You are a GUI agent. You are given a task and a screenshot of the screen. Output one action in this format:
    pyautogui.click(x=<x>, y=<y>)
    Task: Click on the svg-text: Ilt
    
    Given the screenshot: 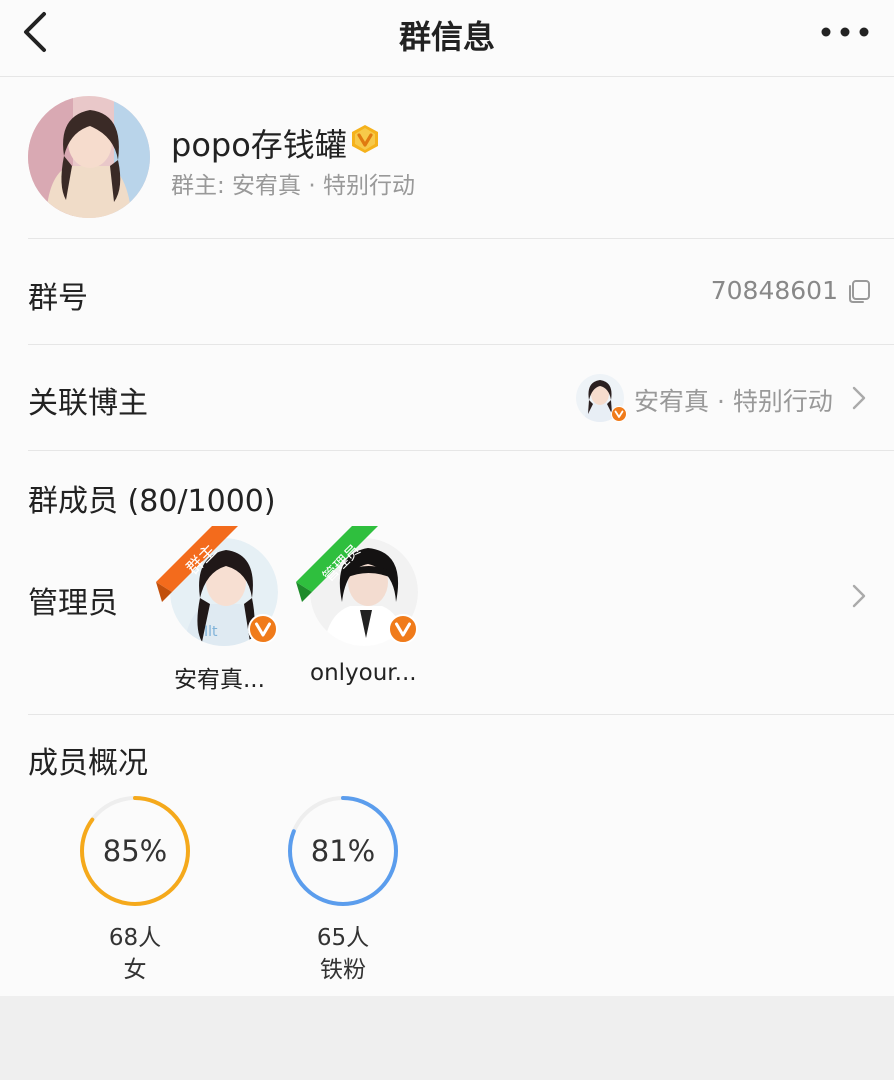 What is the action you would take?
    pyautogui.click(x=211, y=632)
    